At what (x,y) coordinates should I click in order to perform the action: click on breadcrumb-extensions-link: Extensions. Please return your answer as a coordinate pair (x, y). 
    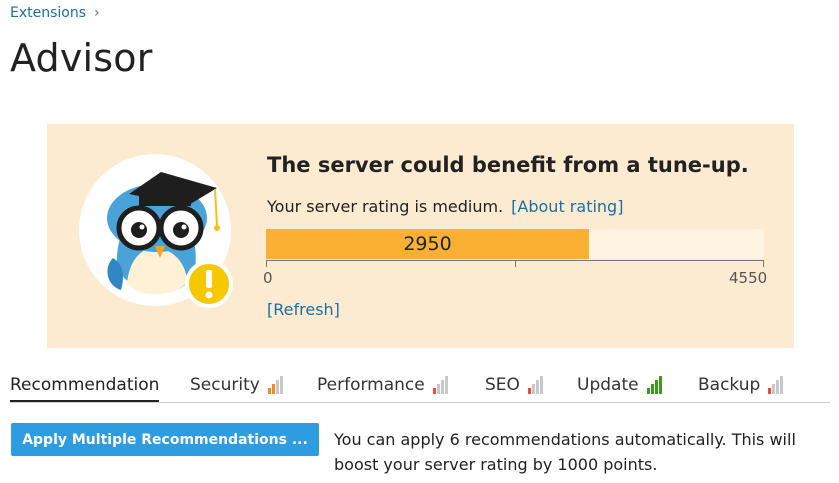
    Looking at the image, I should click on (48, 13).